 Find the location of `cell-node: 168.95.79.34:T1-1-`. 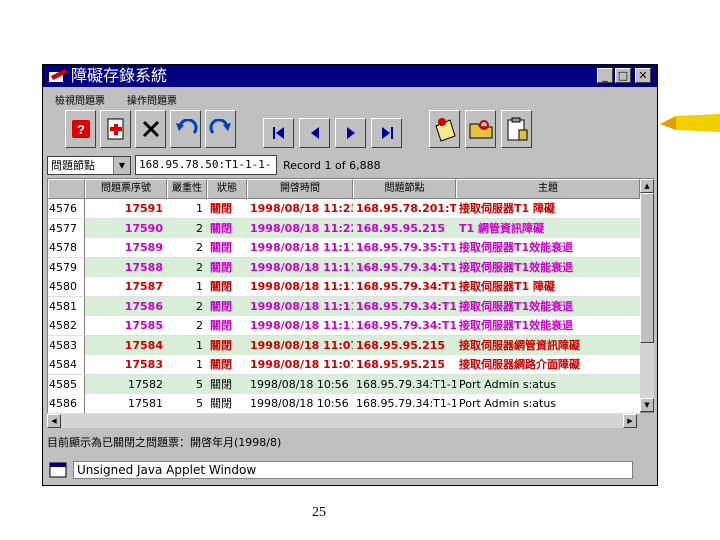

cell-node: 168.95.79.34:T1-1- is located at coordinates (404, 307).